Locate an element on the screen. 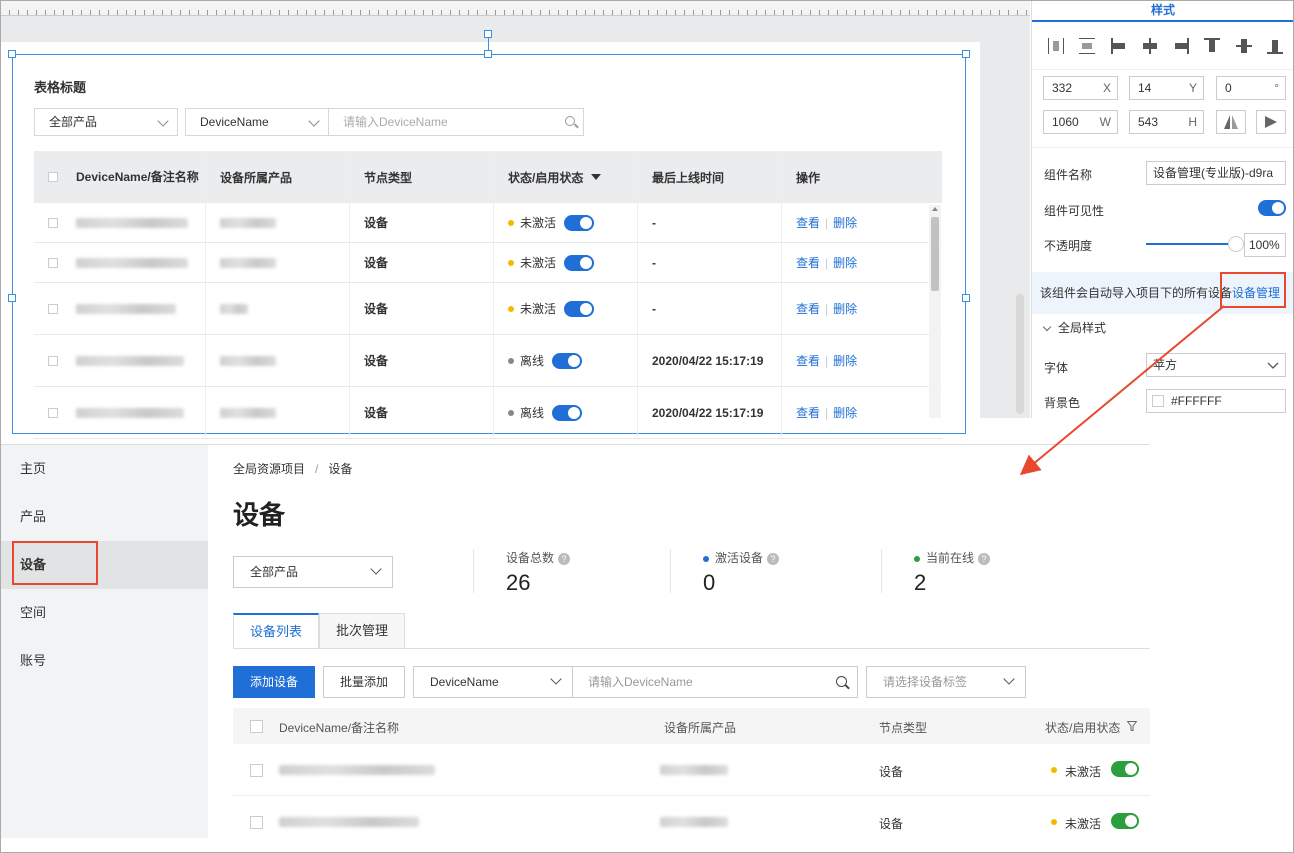  color-swatch is located at coordinates (1158, 401).